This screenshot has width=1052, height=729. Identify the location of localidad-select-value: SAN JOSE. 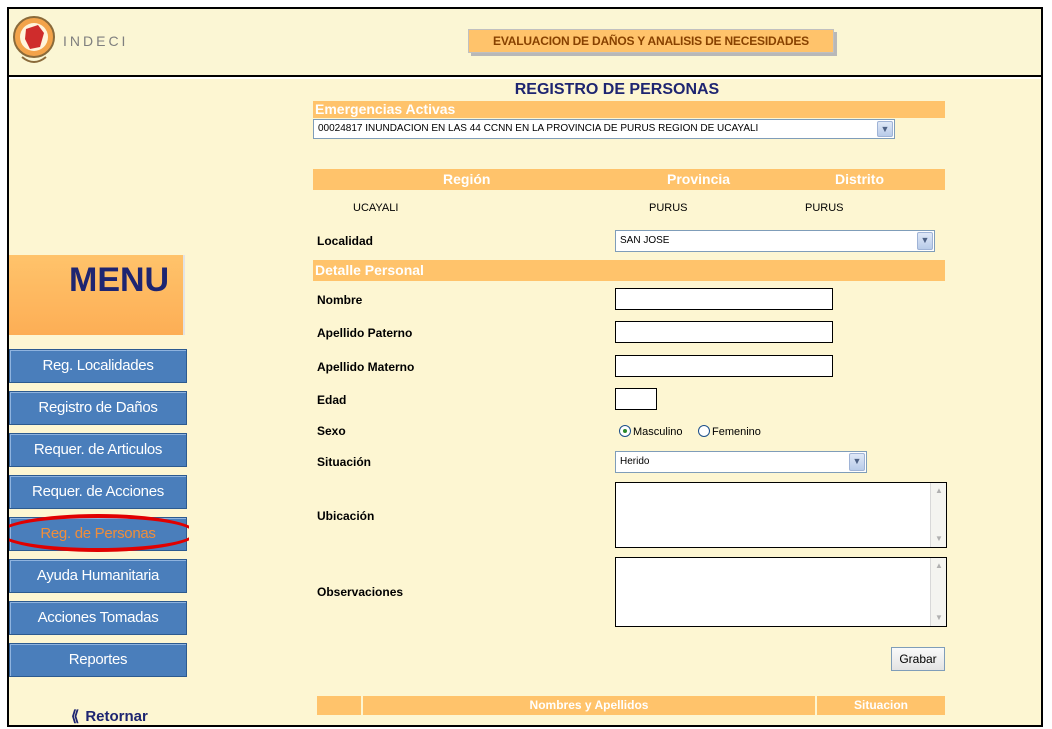
(645, 240).